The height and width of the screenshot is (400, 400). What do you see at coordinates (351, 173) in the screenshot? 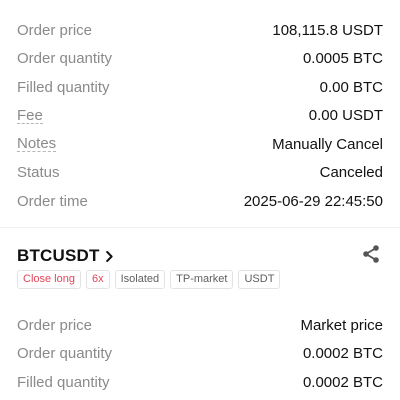
I see `status-value: Canceled` at bounding box center [351, 173].